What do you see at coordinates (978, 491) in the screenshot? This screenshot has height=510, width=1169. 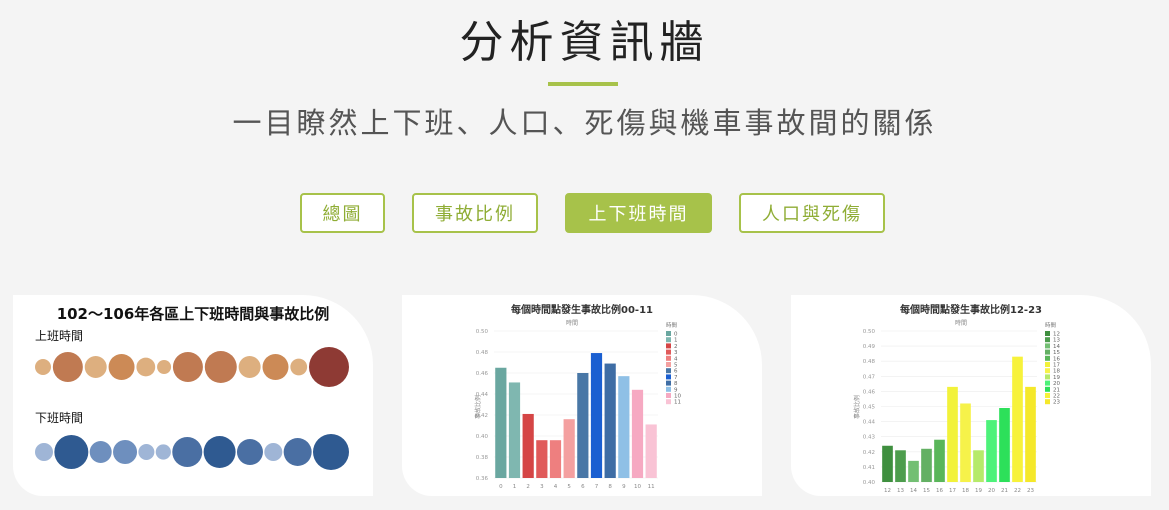 I see `x-tick-label: 19` at bounding box center [978, 491].